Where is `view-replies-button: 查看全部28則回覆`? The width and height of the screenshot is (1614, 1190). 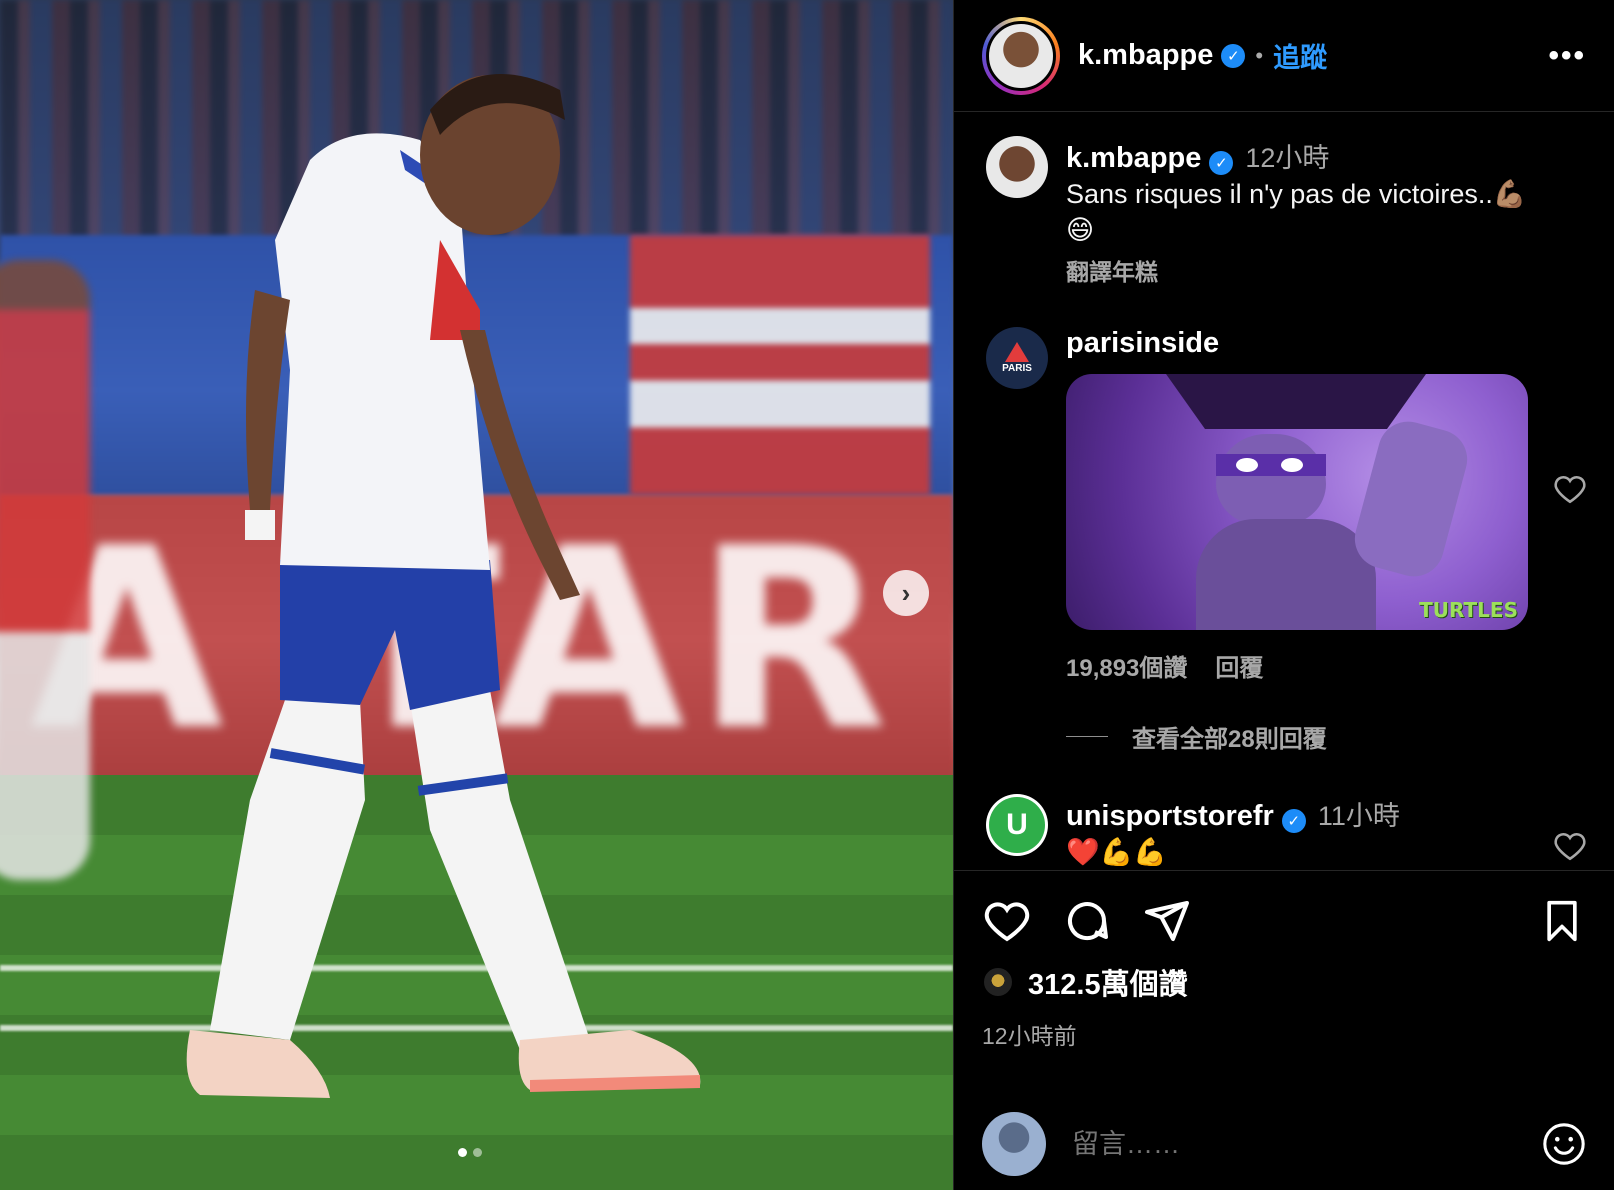
view-replies-button: 查看全部28則回覆 is located at coordinates (1326, 736).